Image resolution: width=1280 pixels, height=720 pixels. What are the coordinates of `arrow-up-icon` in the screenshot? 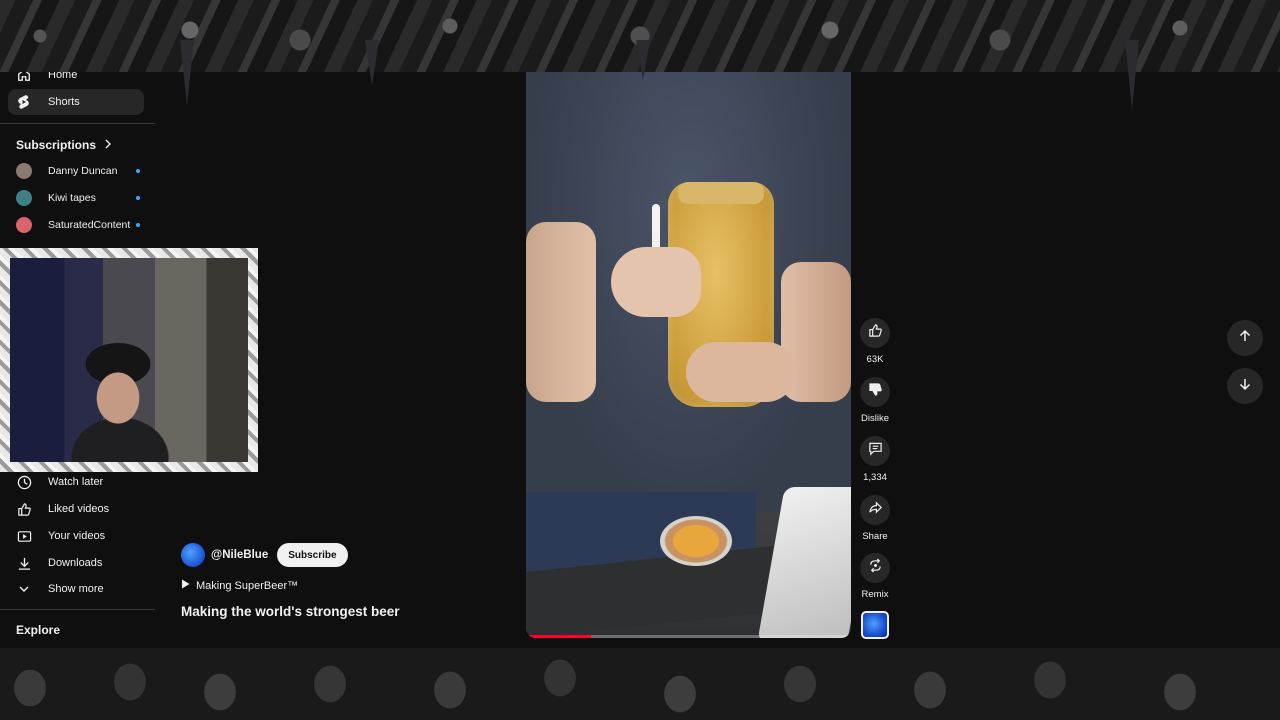 It's located at (1245, 338).